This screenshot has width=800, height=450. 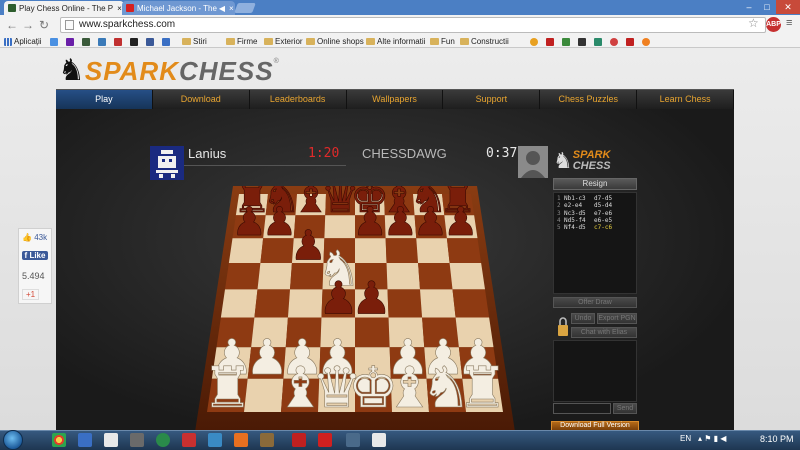 I want to click on folder-icon, so click(x=268, y=41).